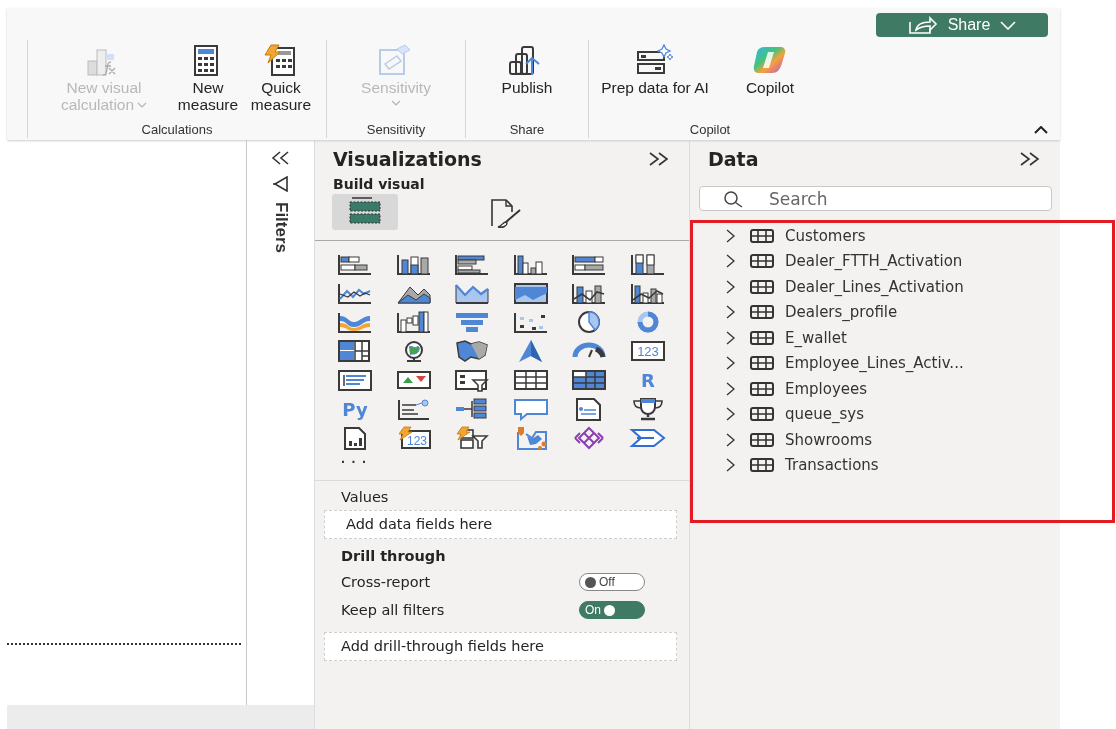  Describe the element at coordinates (413, 380) in the screenshot. I see `kpi-icon` at that location.